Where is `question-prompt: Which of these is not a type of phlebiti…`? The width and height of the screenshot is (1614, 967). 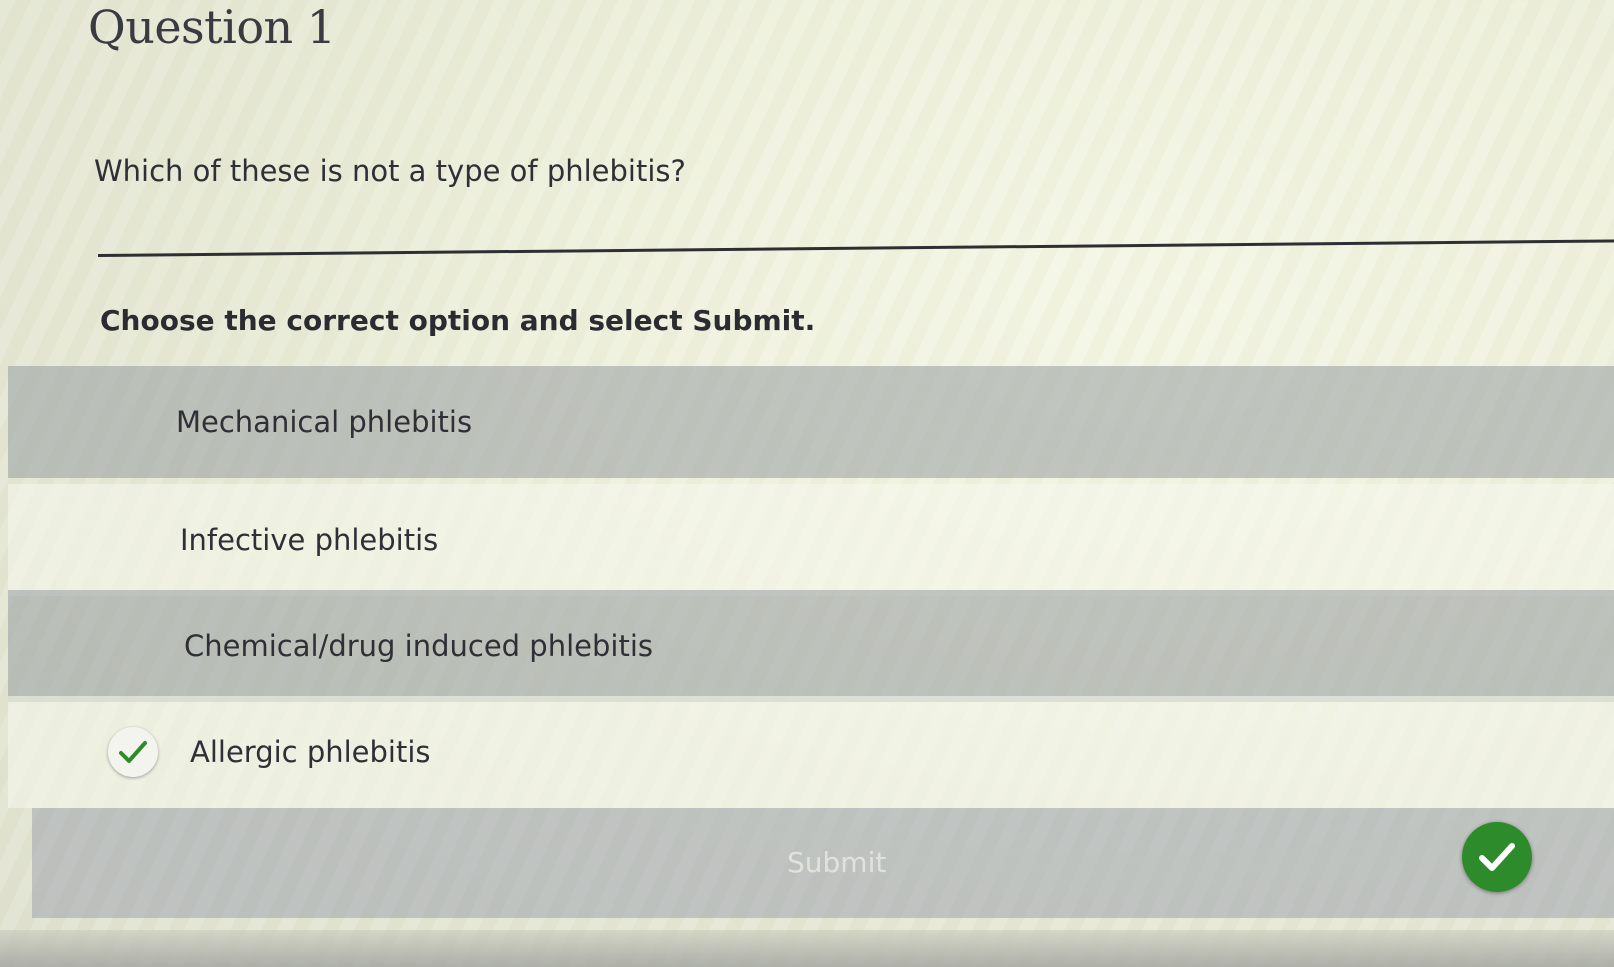 question-prompt: Which of these is not a type of phlebiti… is located at coordinates (390, 171).